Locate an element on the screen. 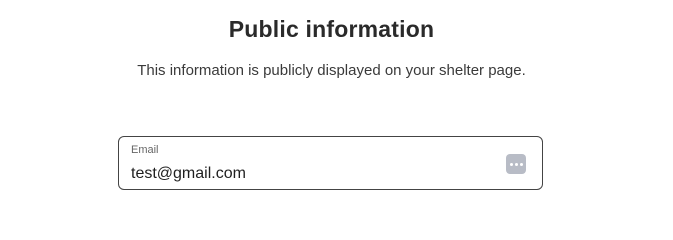 The width and height of the screenshot is (673, 240). email-field-label: Email is located at coordinates (145, 150).